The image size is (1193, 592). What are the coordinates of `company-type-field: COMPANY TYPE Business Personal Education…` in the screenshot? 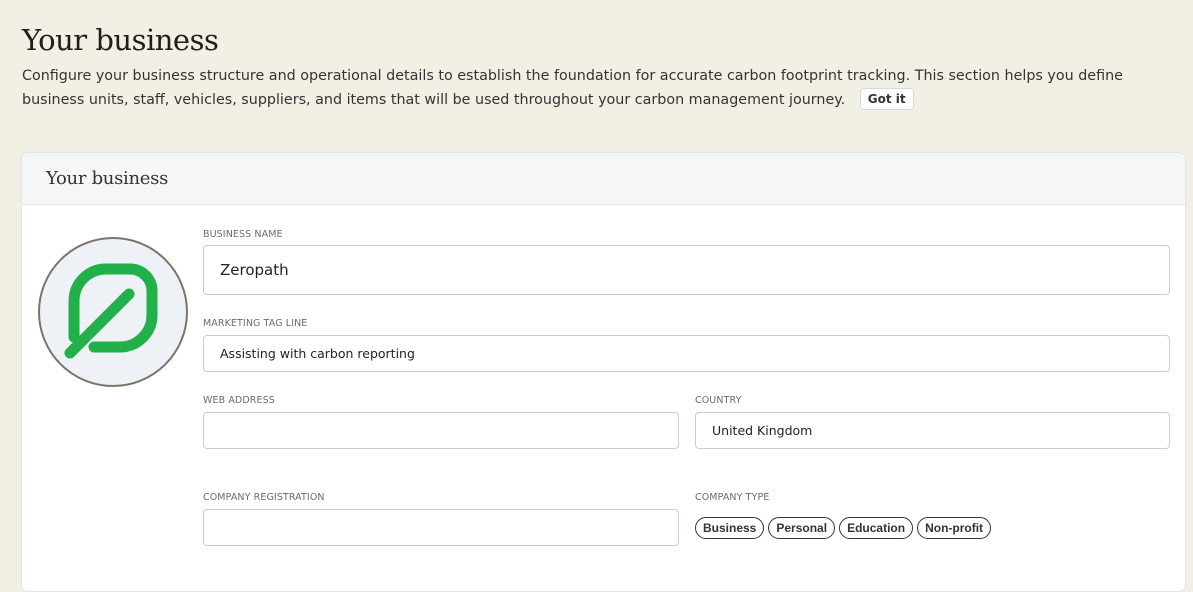 It's located at (932, 515).